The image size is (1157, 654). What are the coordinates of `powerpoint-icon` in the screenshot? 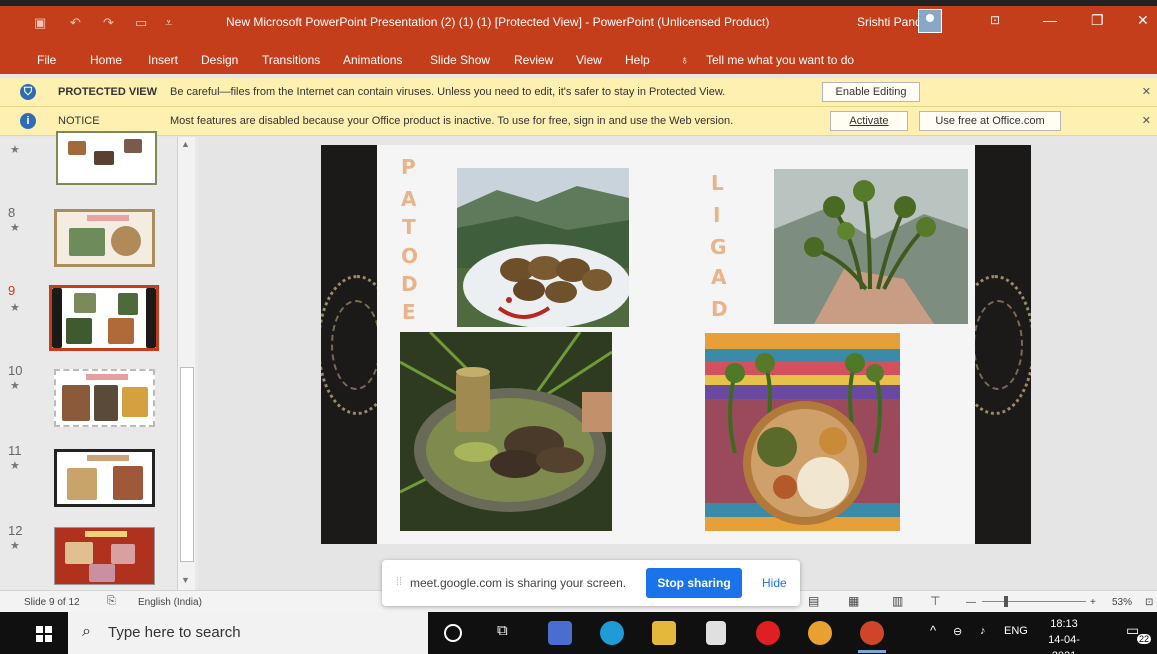 It's located at (872, 633).